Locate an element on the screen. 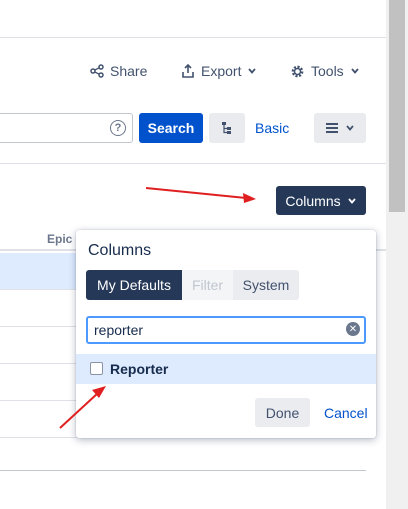  jql-search-input: ? is located at coordinates (66, 128).